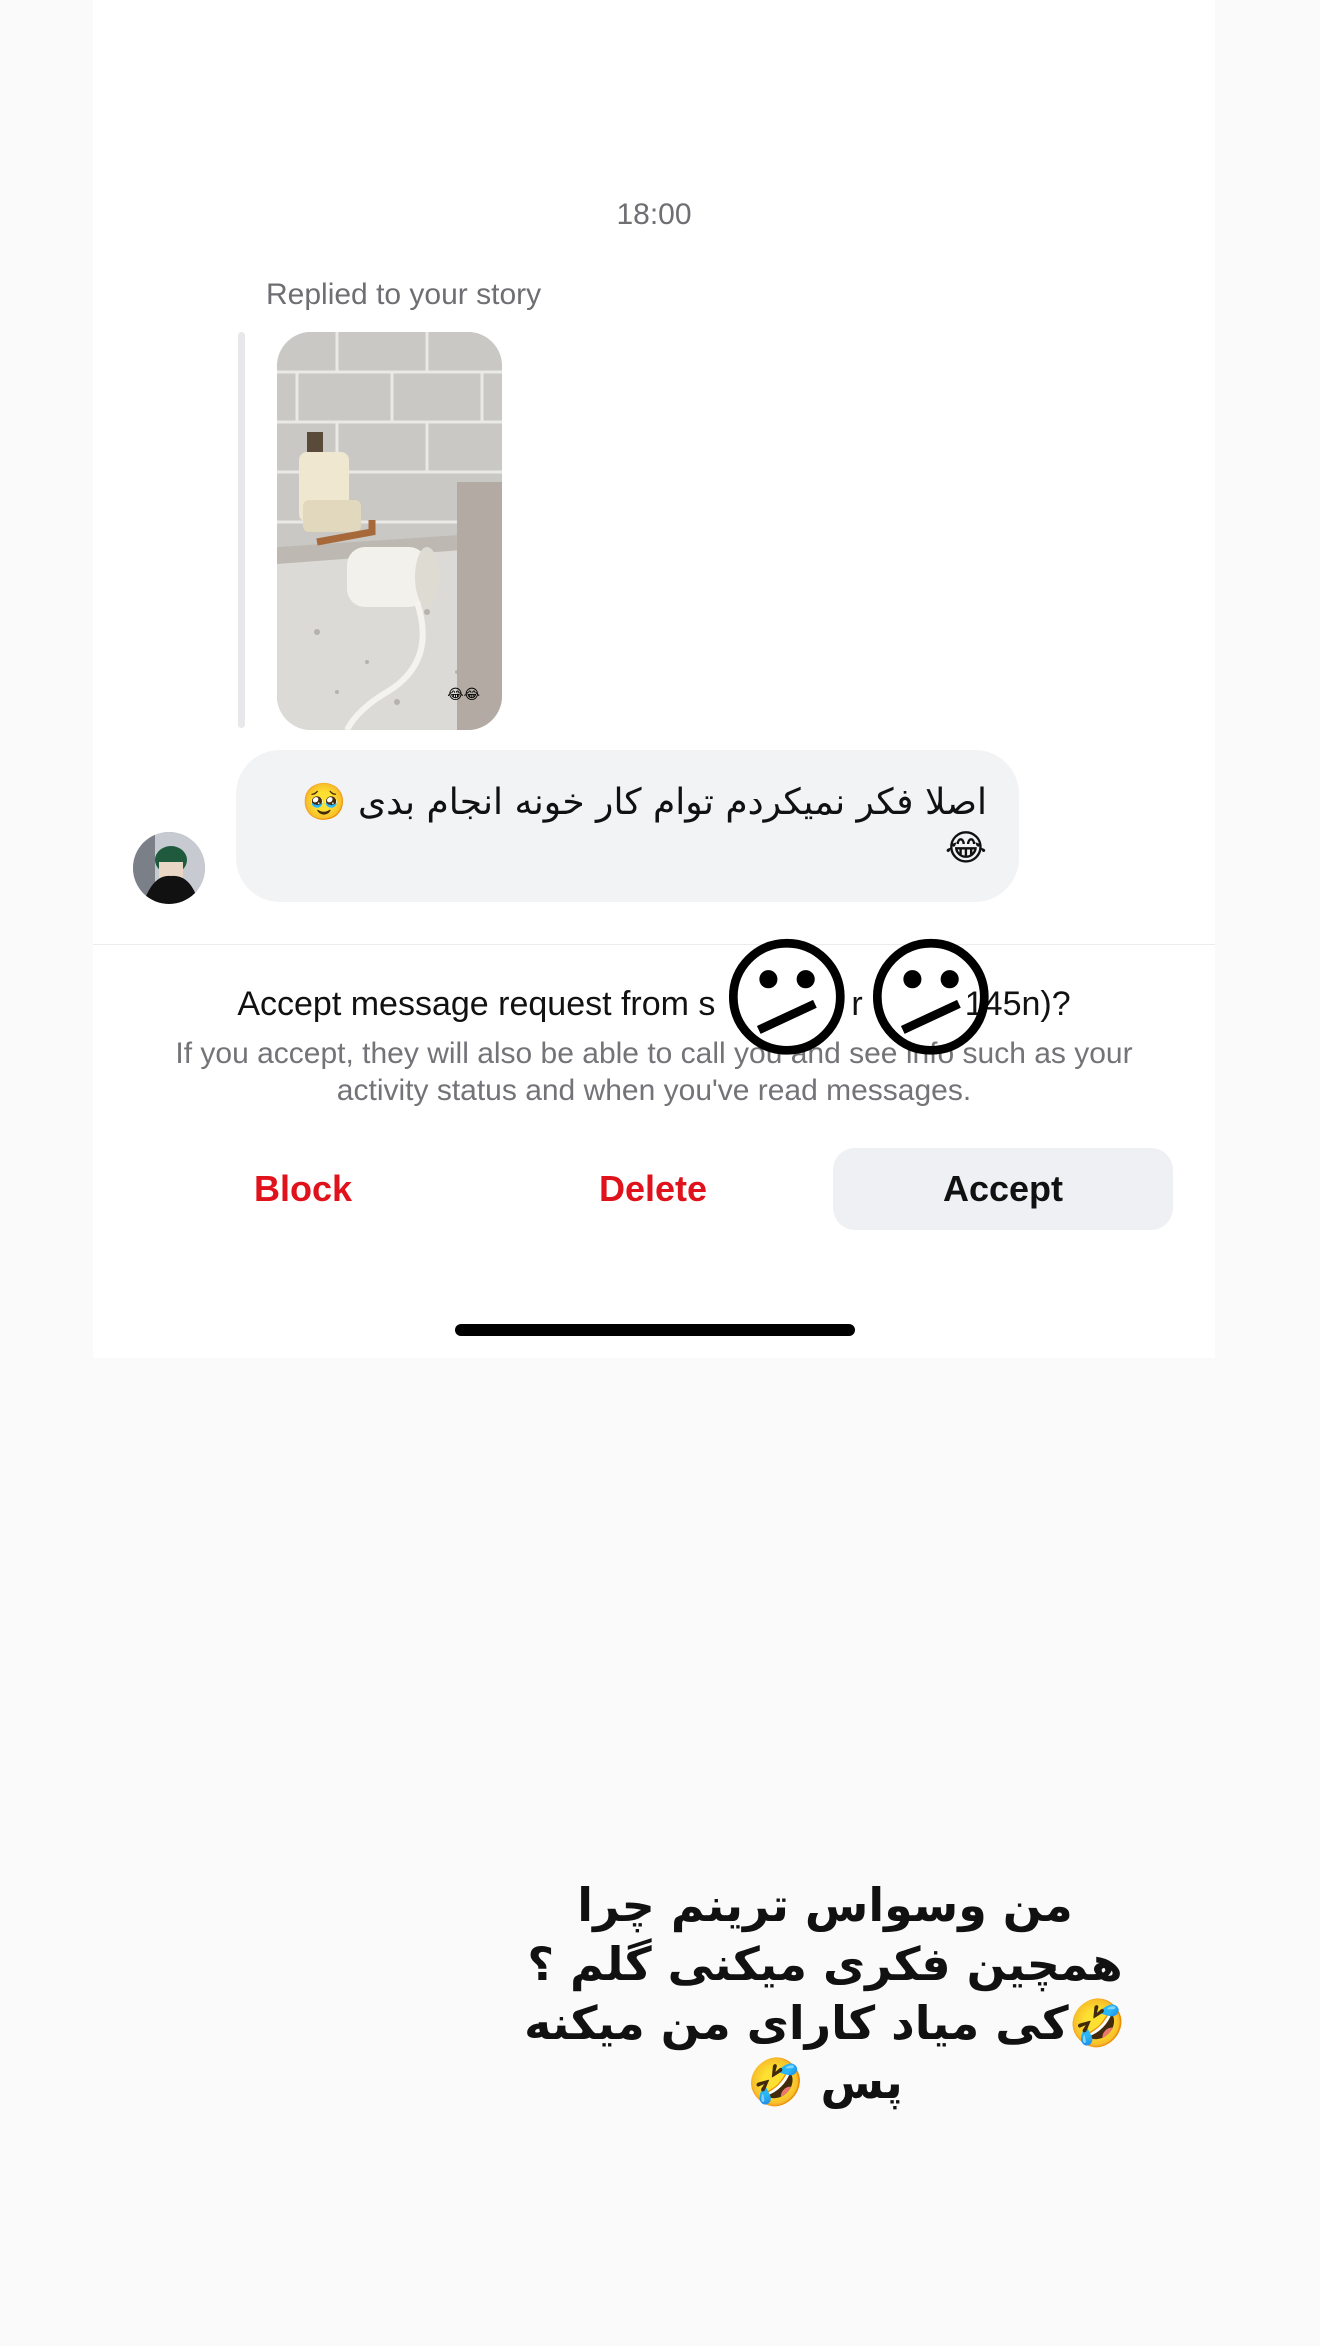 The image size is (1320, 2346). What do you see at coordinates (655, 1330) in the screenshot?
I see `home-indicator` at bounding box center [655, 1330].